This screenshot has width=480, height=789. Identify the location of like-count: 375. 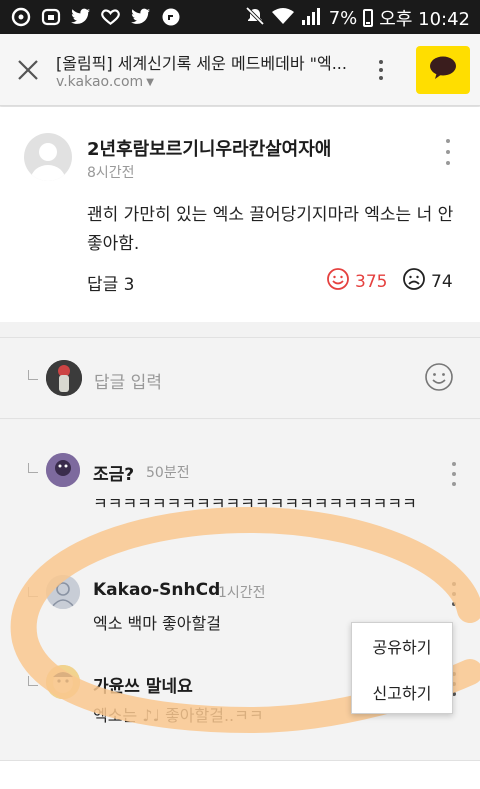
(371, 281).